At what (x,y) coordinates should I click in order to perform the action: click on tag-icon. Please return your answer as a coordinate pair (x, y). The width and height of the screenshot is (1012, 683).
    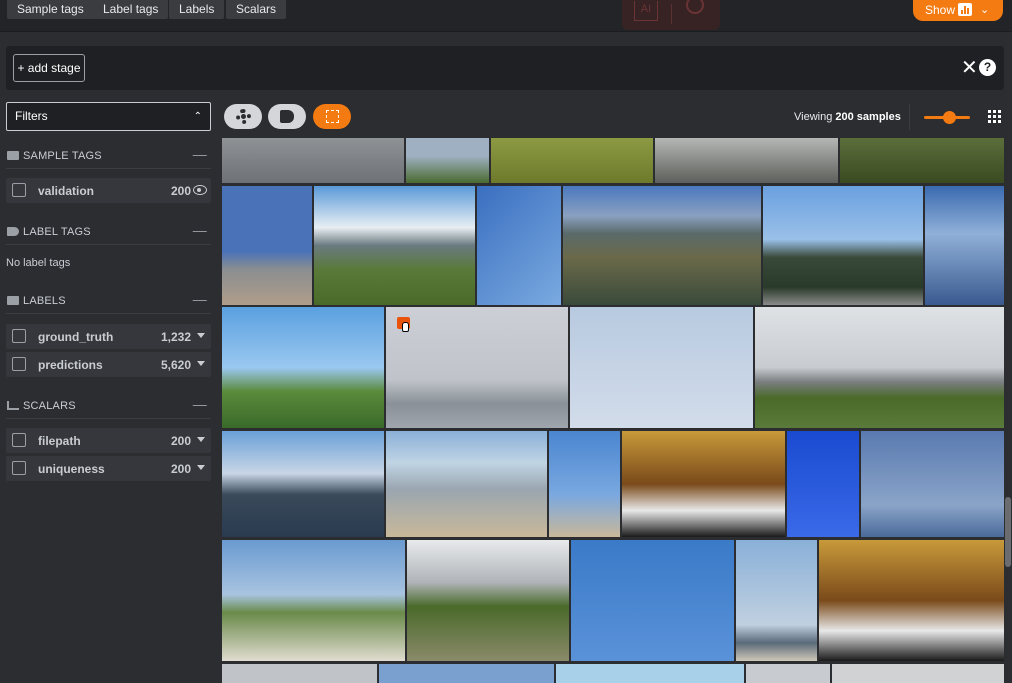
    Looking at the image, I should click on (287, 116).